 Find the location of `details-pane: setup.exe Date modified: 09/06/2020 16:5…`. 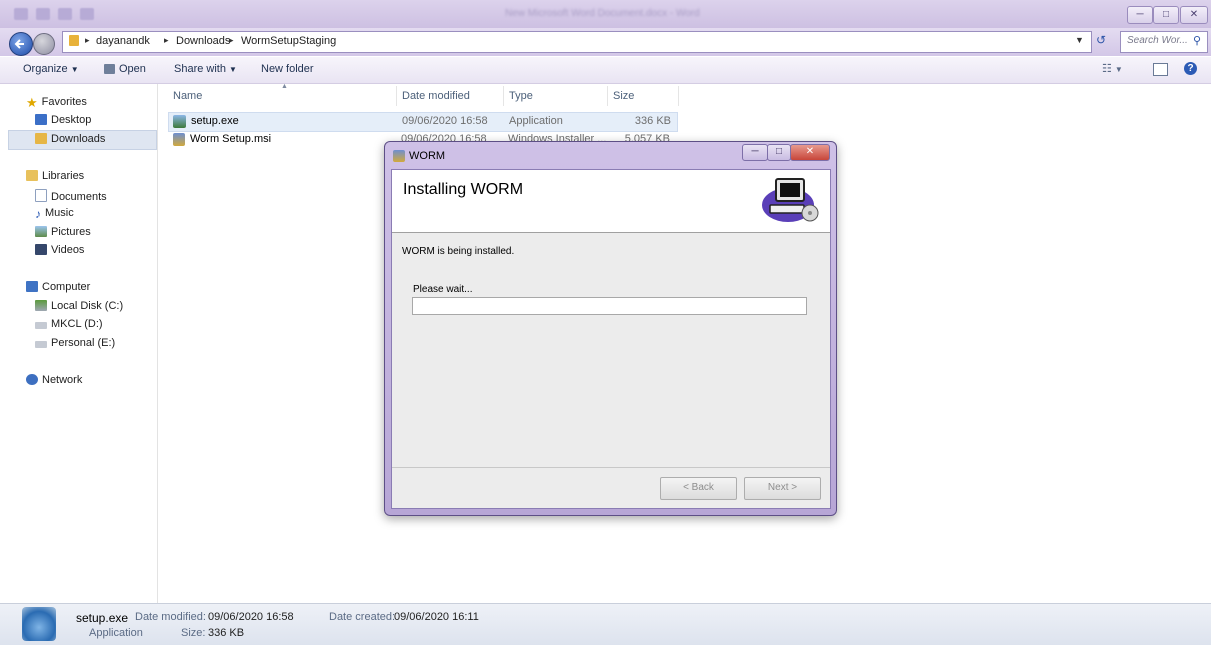

details-pane: setup.exe Date modified: 09/06/2020 16:5… is located at coordinates (605, 624).